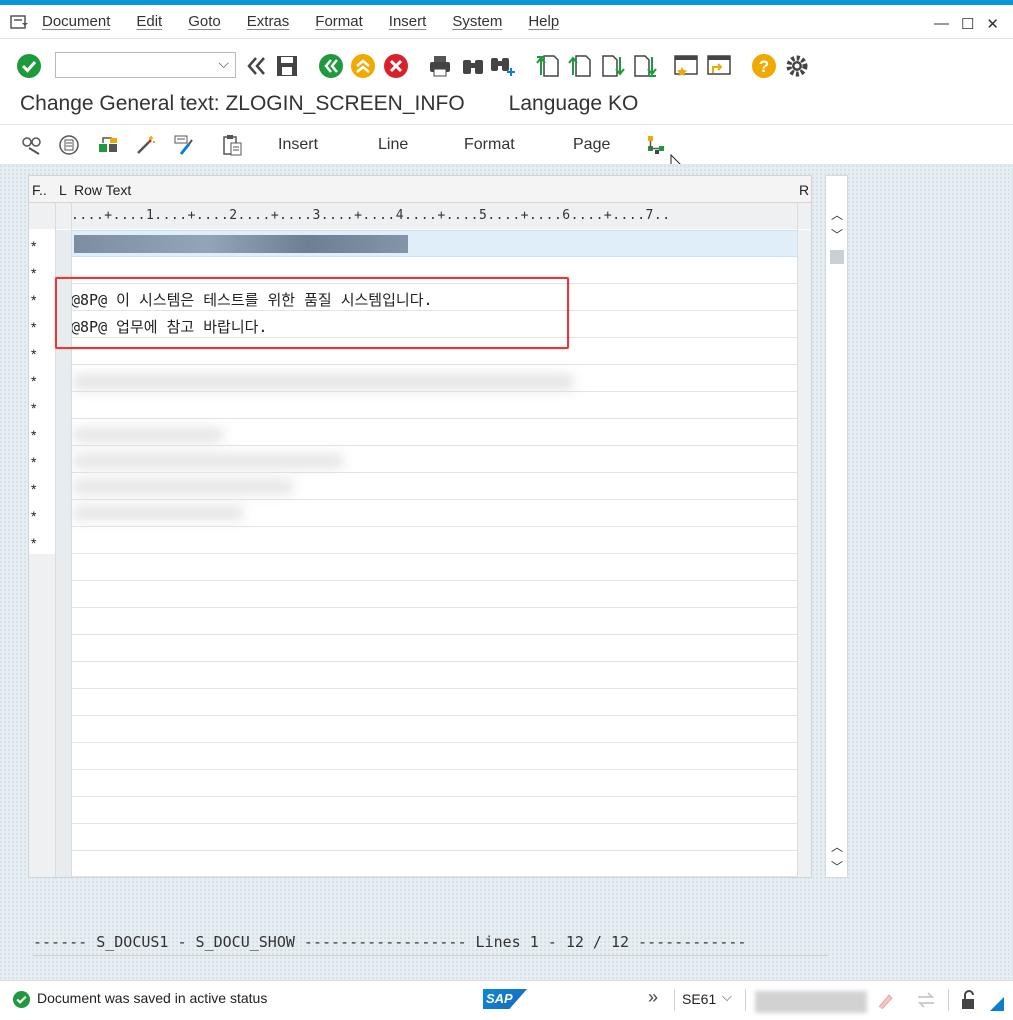  What do you see at coordinates (477, 21) in the screenshot?
I see `menu-system: System` at bounding box center [477, 21].